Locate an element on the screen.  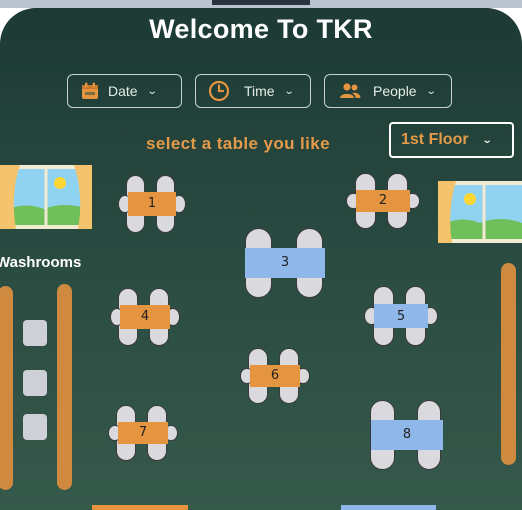
table-2: 2 is located at coordinates (383, 201).